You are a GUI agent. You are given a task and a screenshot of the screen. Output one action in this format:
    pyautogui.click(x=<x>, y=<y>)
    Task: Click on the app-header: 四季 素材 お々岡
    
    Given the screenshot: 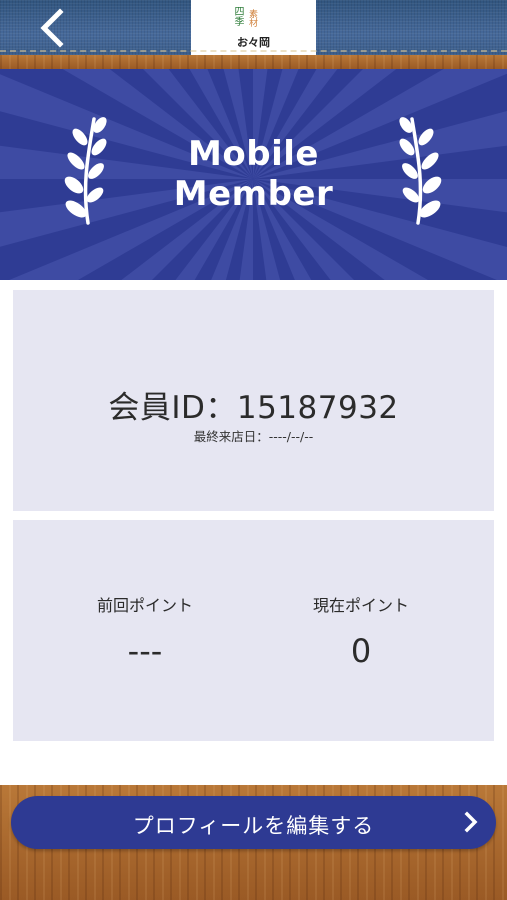 What is the action you would take?
    pyautogui.click(x=253, y=29)
    